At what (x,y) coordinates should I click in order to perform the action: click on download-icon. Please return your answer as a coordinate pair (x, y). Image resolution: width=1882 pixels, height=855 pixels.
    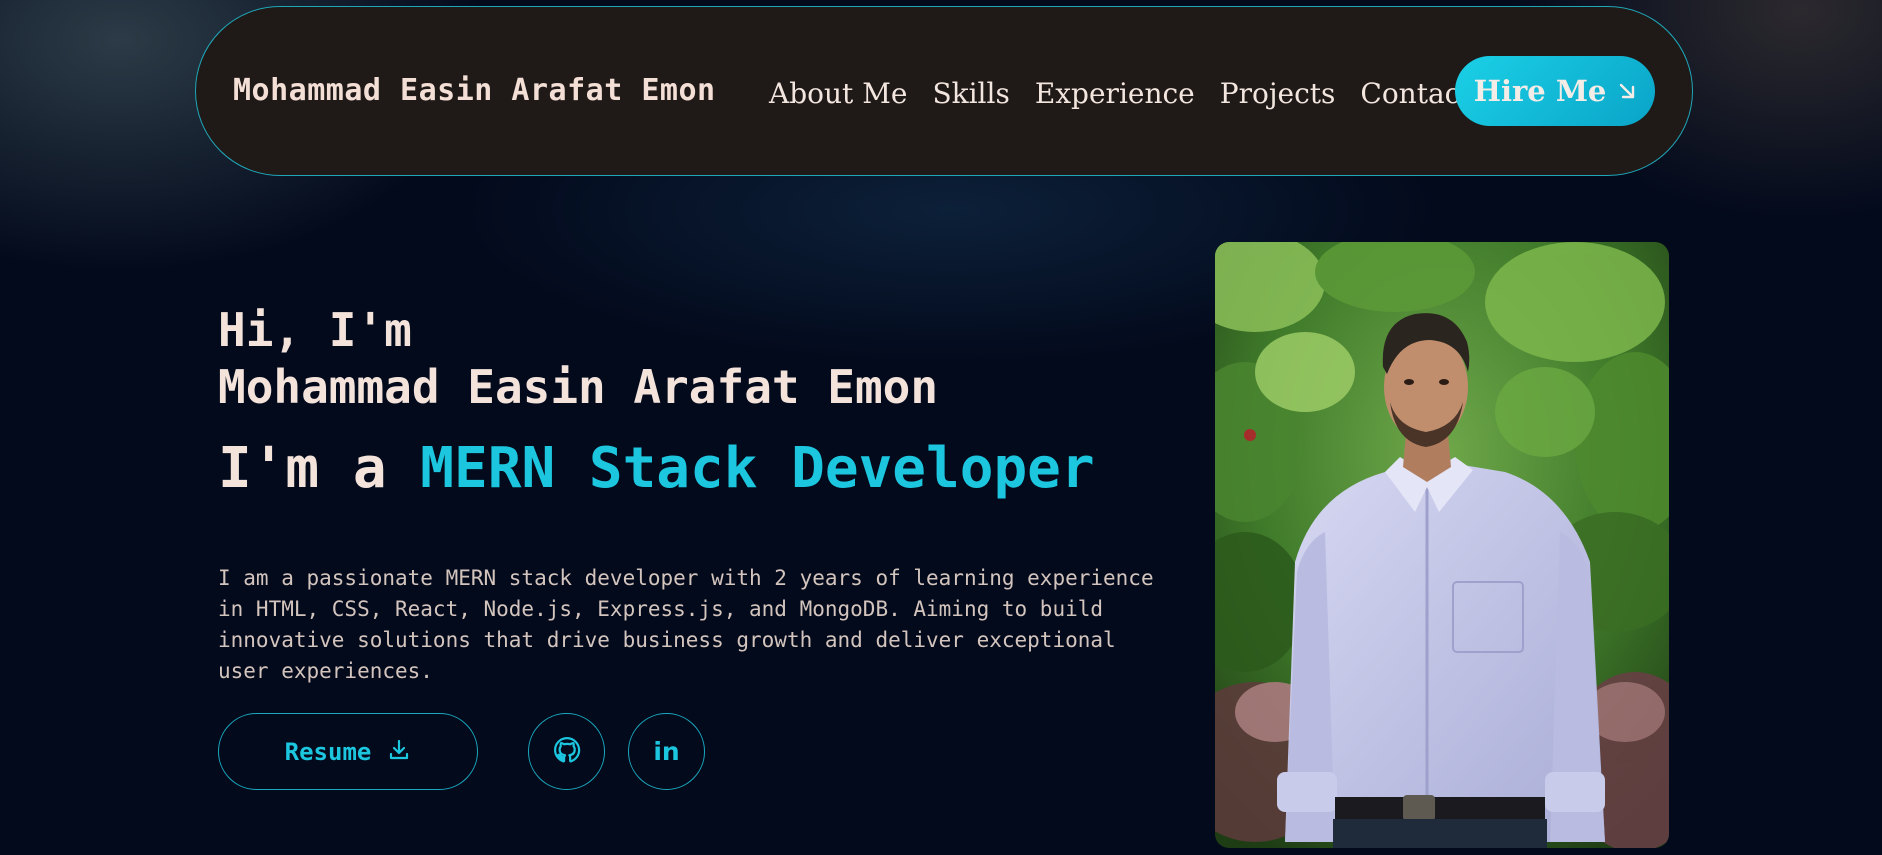
    Looking at the image, I should click on (399, 752).